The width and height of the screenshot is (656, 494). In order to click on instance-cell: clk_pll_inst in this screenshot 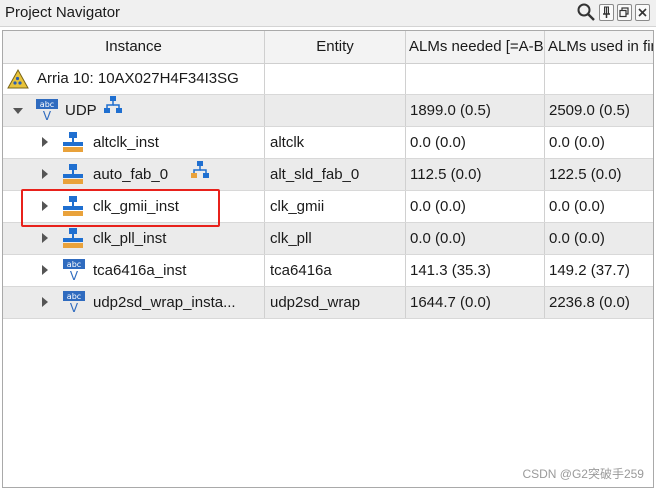, I will do `click(134, 238)`.